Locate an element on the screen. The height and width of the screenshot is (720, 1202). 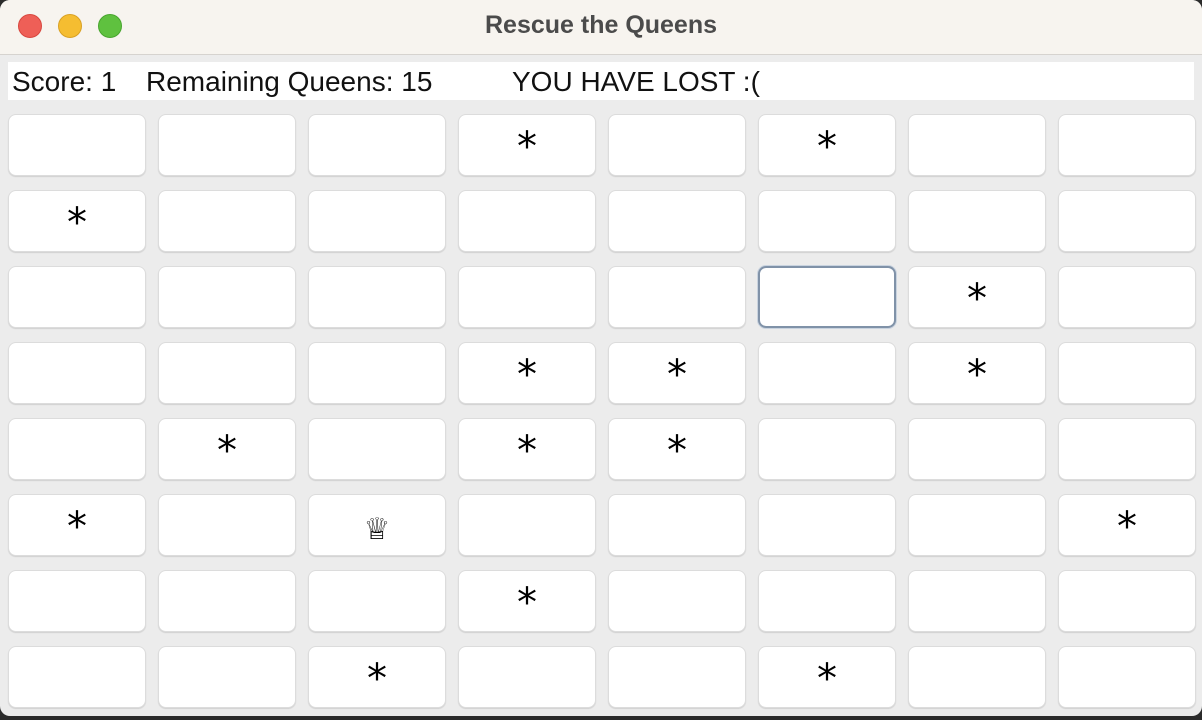
remaining-queens-label: Remaining Queens: 15 is located at coordinates (289, 81).